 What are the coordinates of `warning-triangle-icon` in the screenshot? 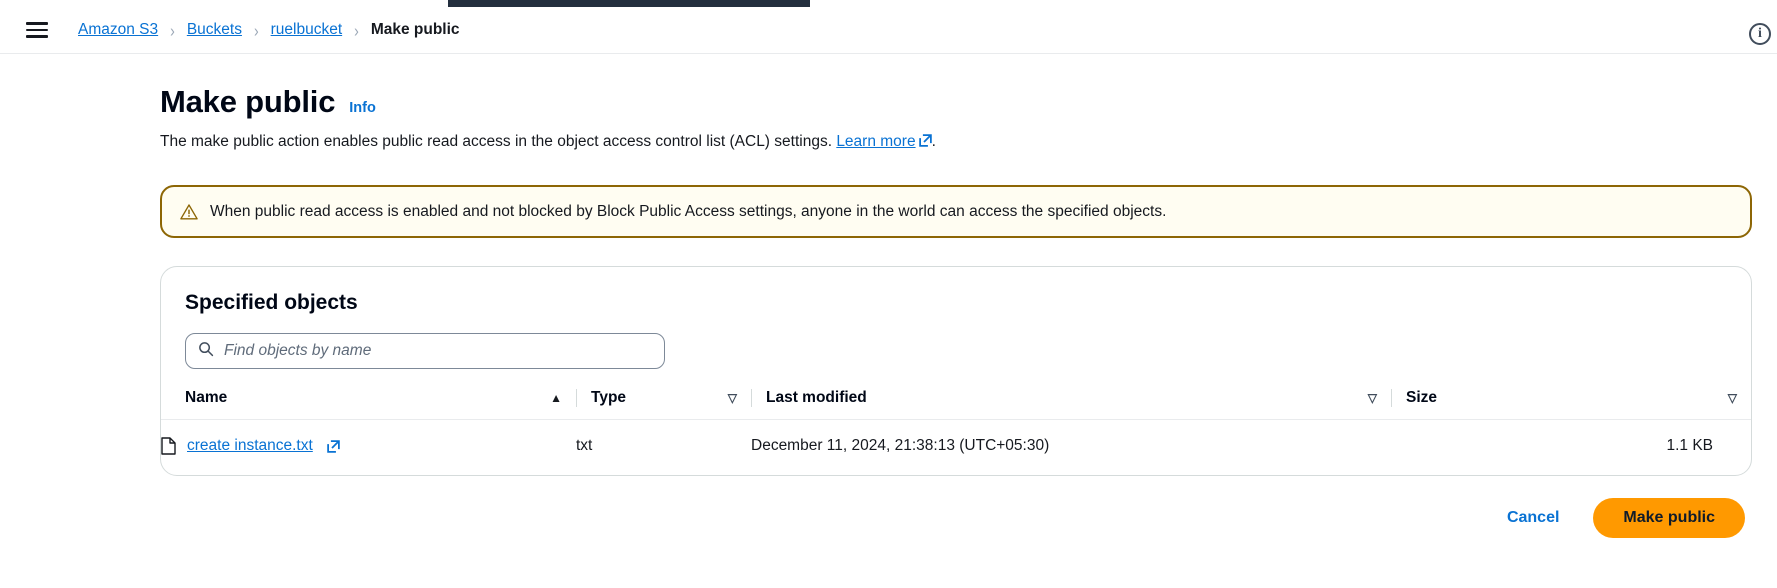 It's located at (189, 212).